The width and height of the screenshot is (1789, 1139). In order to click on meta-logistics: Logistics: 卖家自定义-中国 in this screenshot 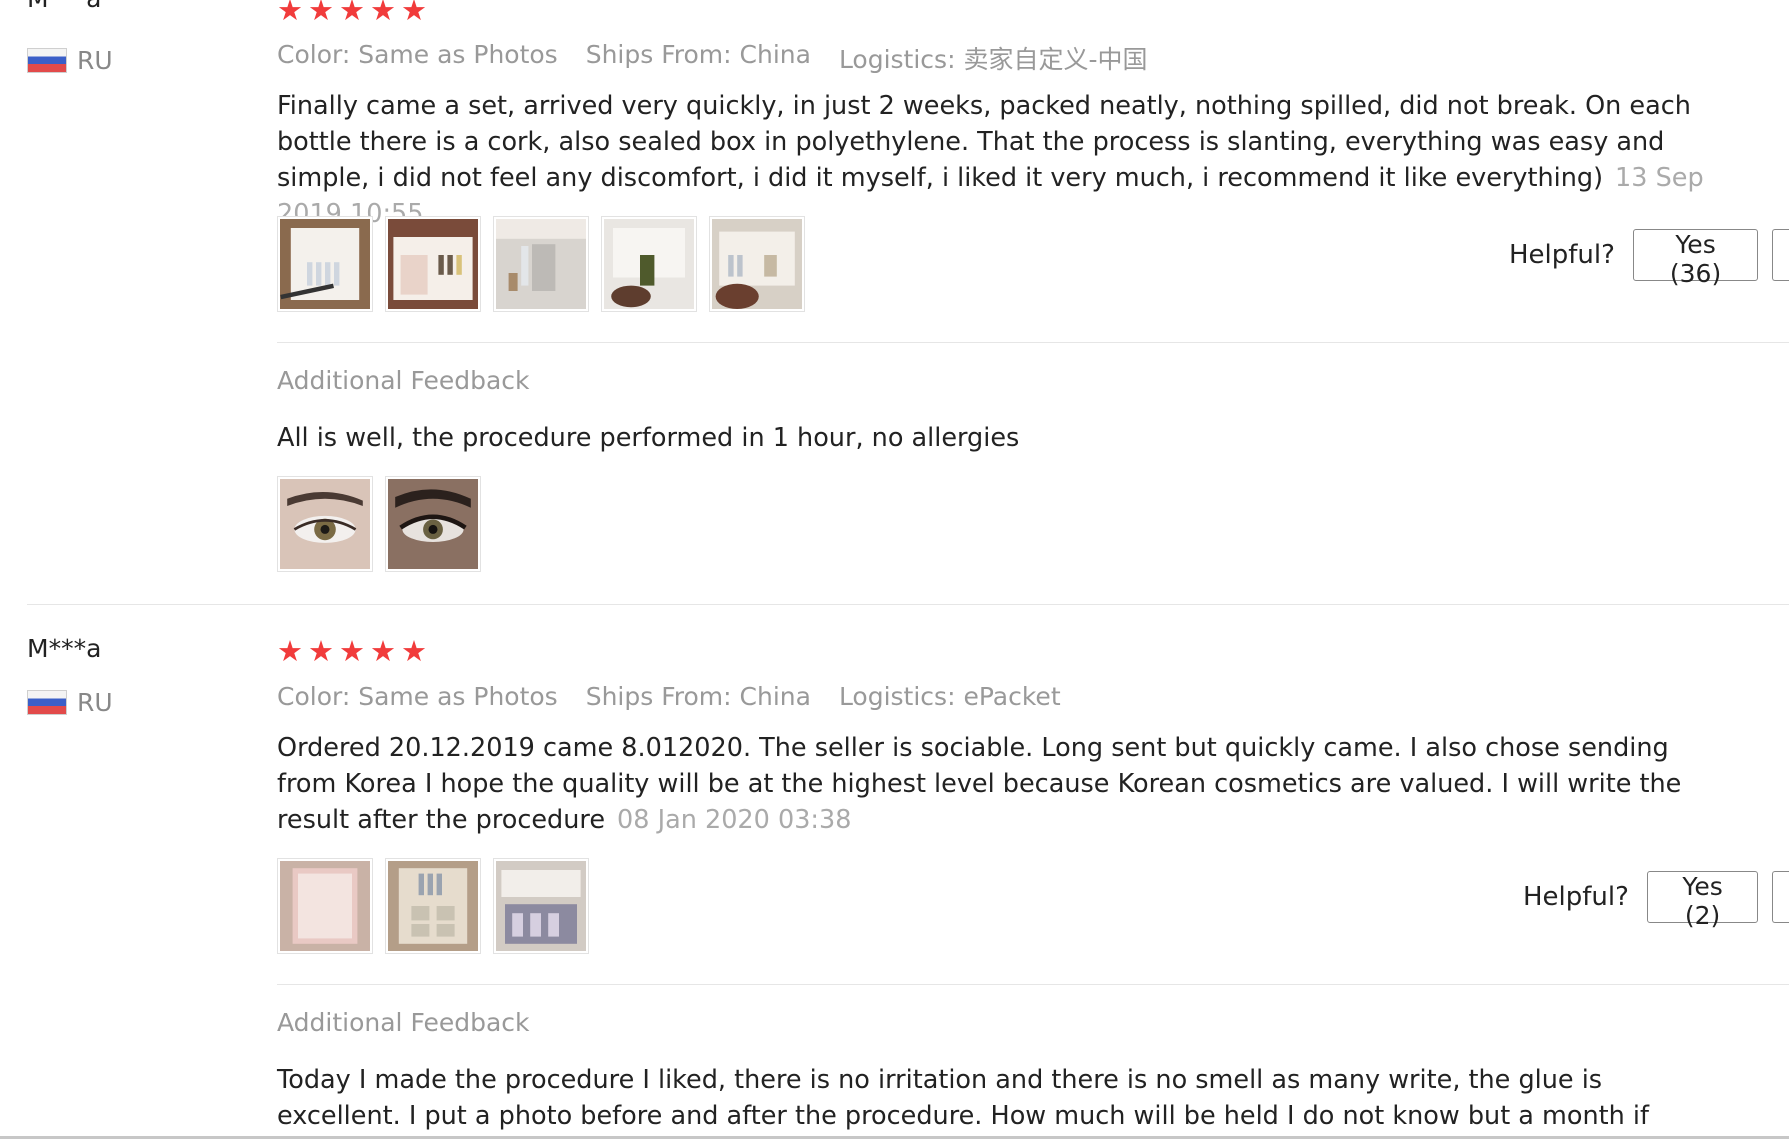, I will do `click(993, 59)`.